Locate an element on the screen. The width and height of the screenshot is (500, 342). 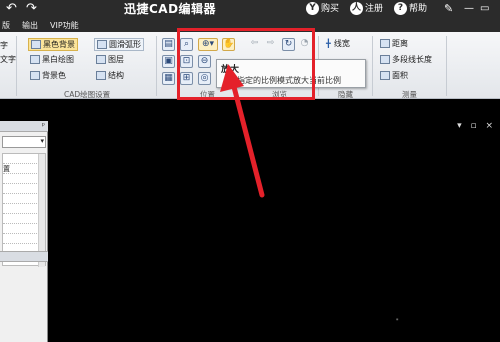
register-label: 注册 is located at coordinates (374, 9).